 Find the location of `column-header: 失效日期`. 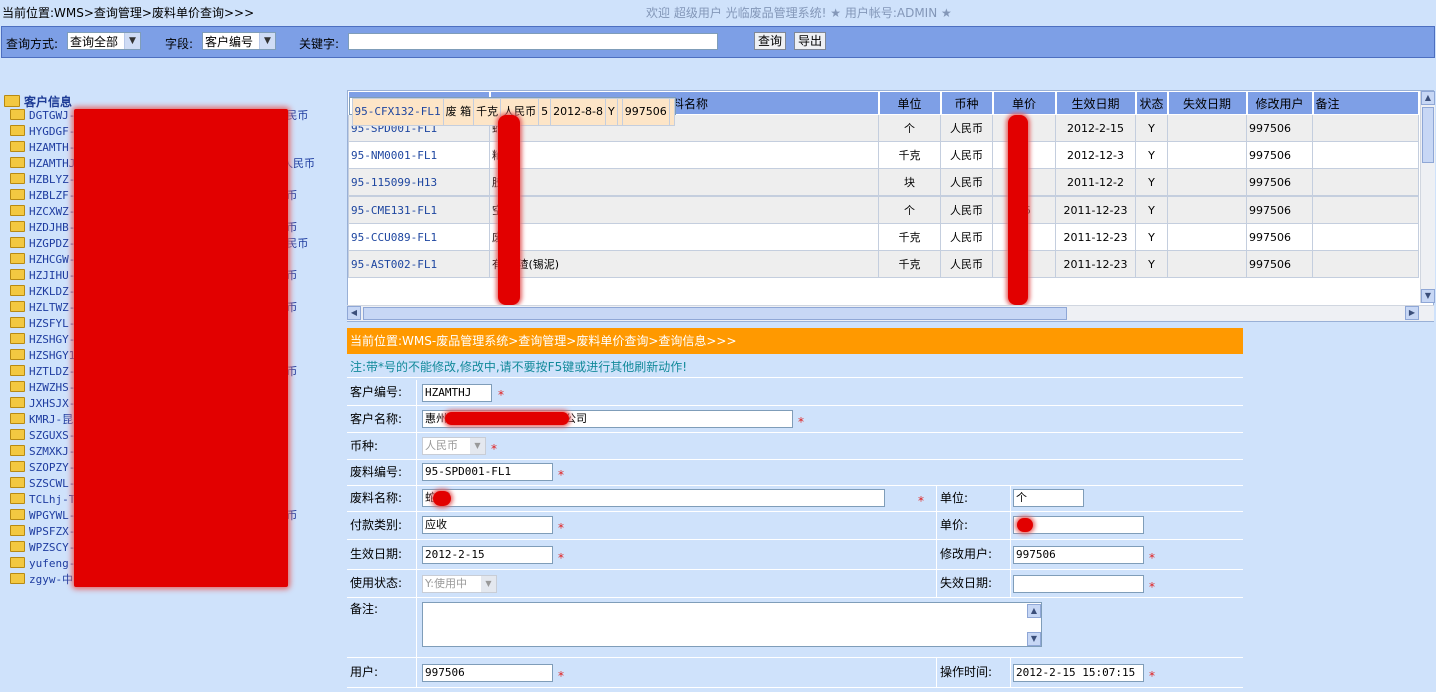

column-header: 失效日期 is located at coordinates (1207, 103).